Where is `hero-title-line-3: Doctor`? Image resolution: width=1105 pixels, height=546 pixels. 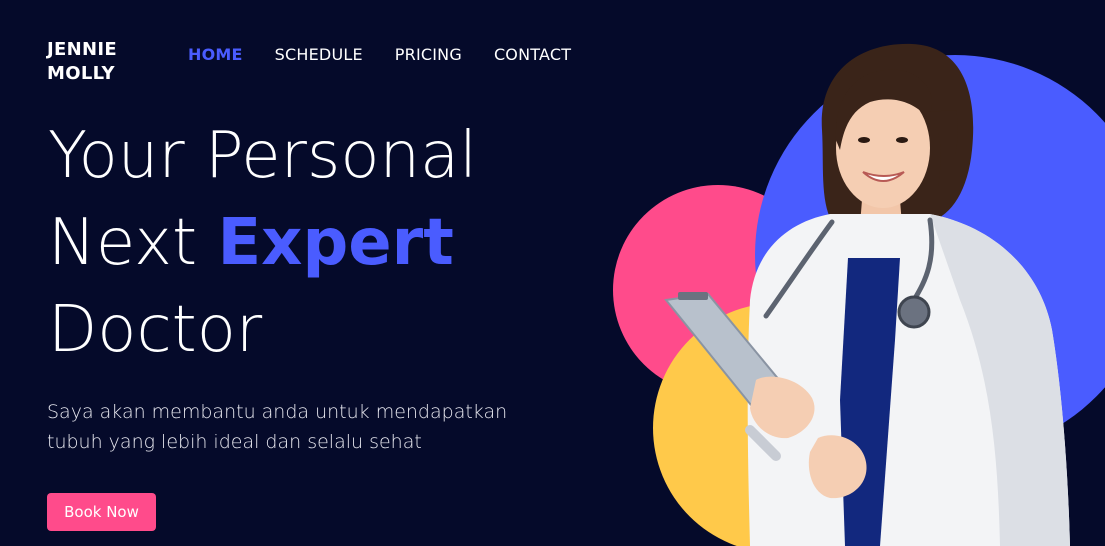 hero-title-line-3: Doctor is located at coordinates (155, 330).